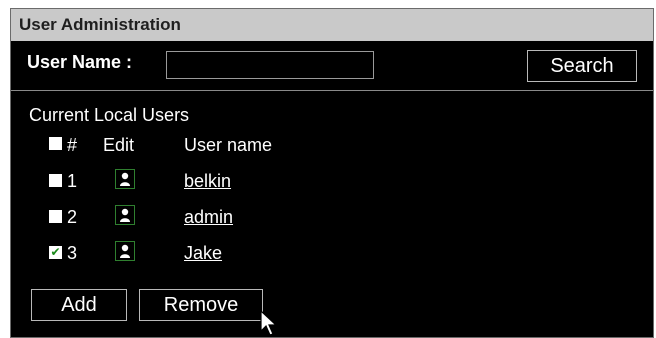  What do you see at coordinates (582, 66) in the screenshot?
I see `search-button: Search` at bounding box center [582, 66].